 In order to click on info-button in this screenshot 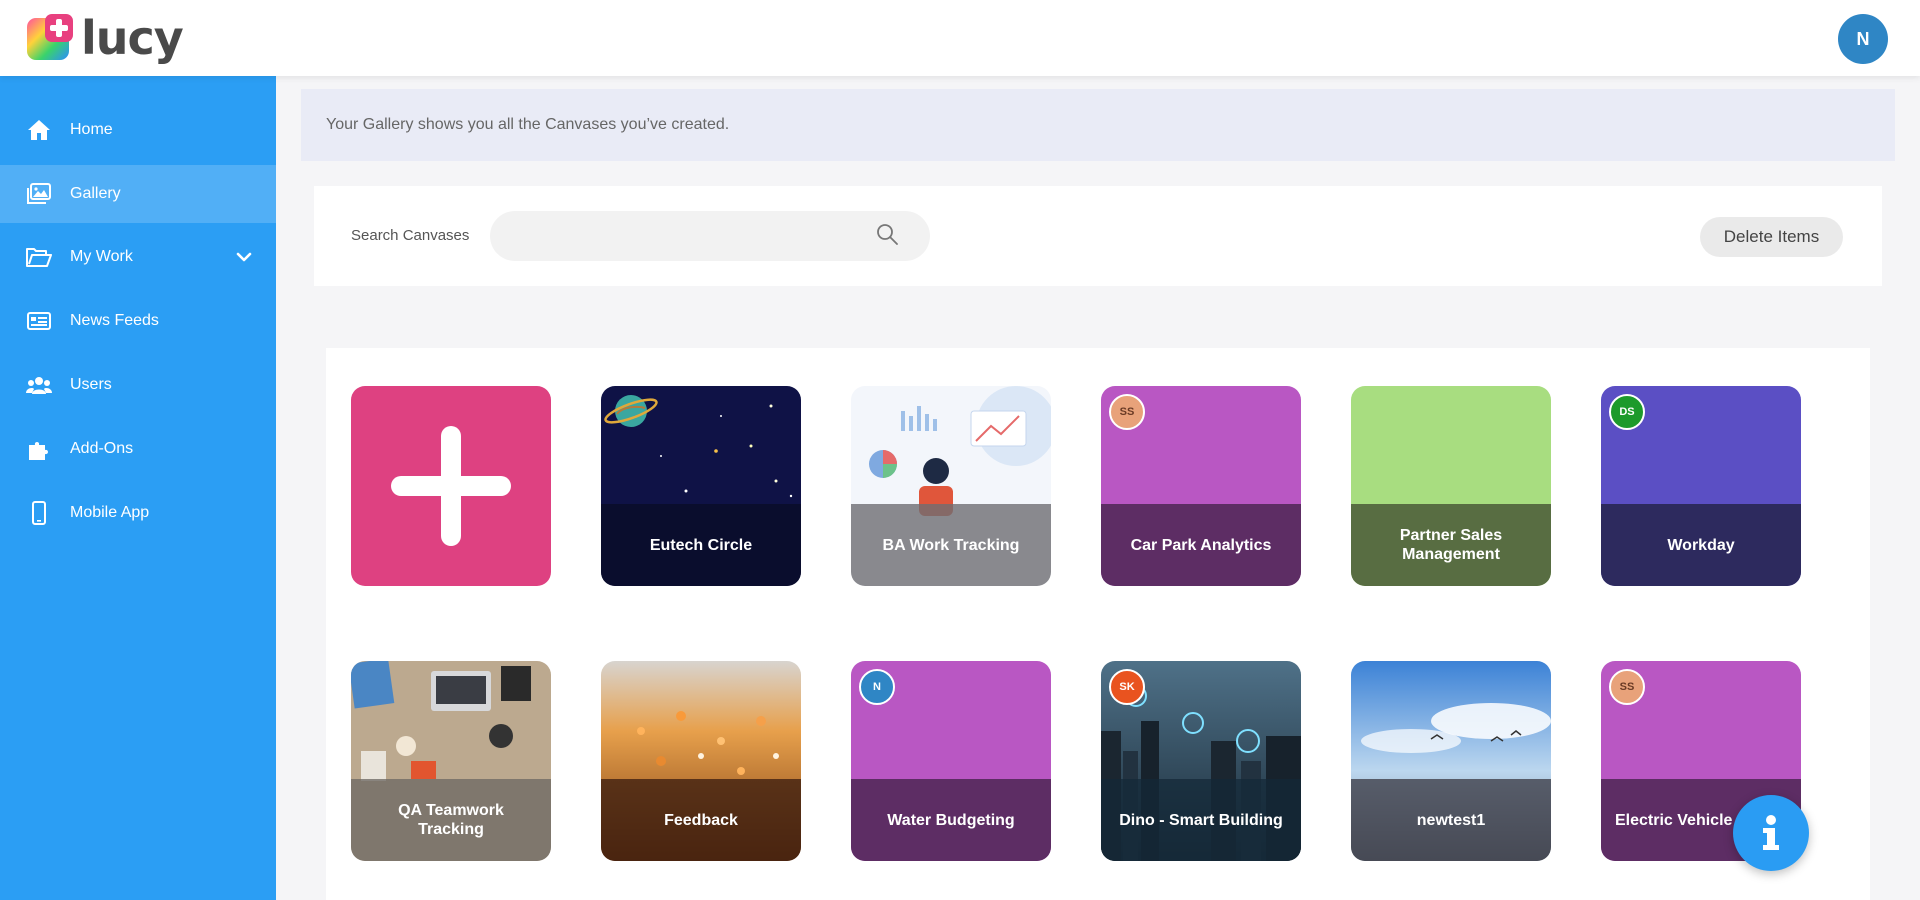, I will do `click(1771, 833)`.